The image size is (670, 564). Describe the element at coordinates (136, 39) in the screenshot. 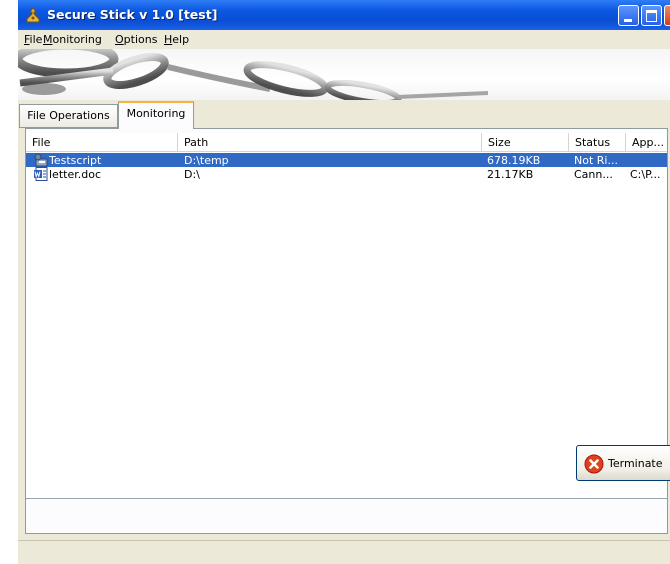

I see `menu-options: Options` at that location.